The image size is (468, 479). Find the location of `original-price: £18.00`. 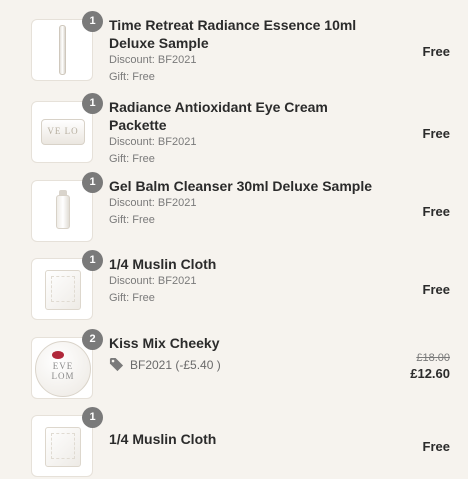

original-price: £18.00 is located at coordinates (433, 358).